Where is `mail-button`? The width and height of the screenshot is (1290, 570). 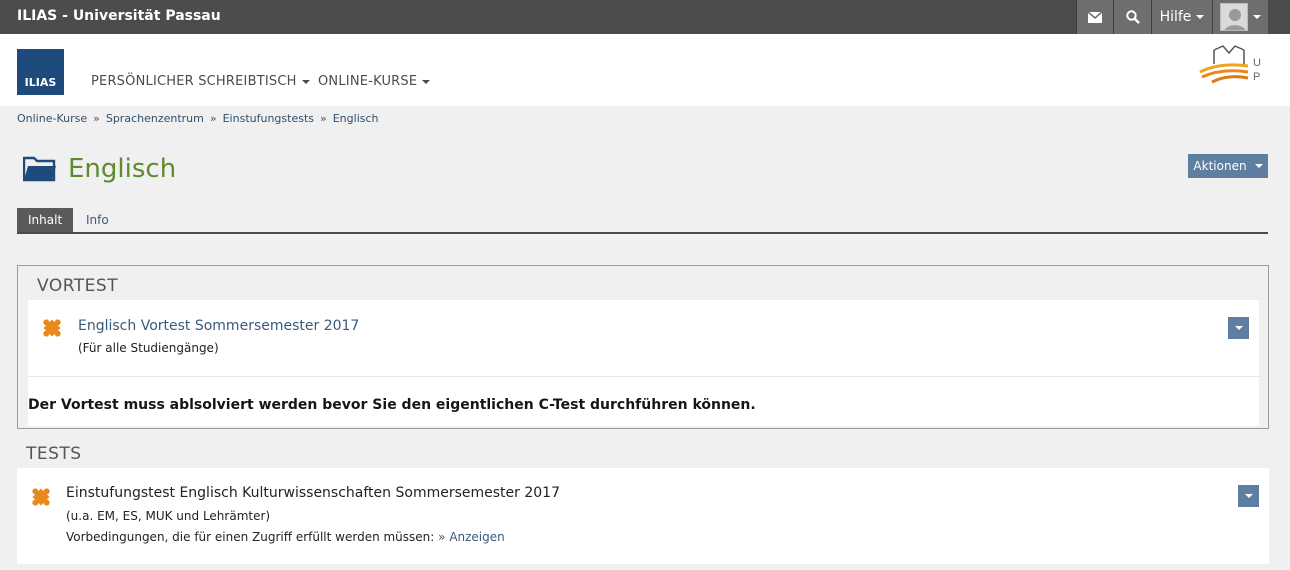
mail-button is located at coordinates (1094, 17).